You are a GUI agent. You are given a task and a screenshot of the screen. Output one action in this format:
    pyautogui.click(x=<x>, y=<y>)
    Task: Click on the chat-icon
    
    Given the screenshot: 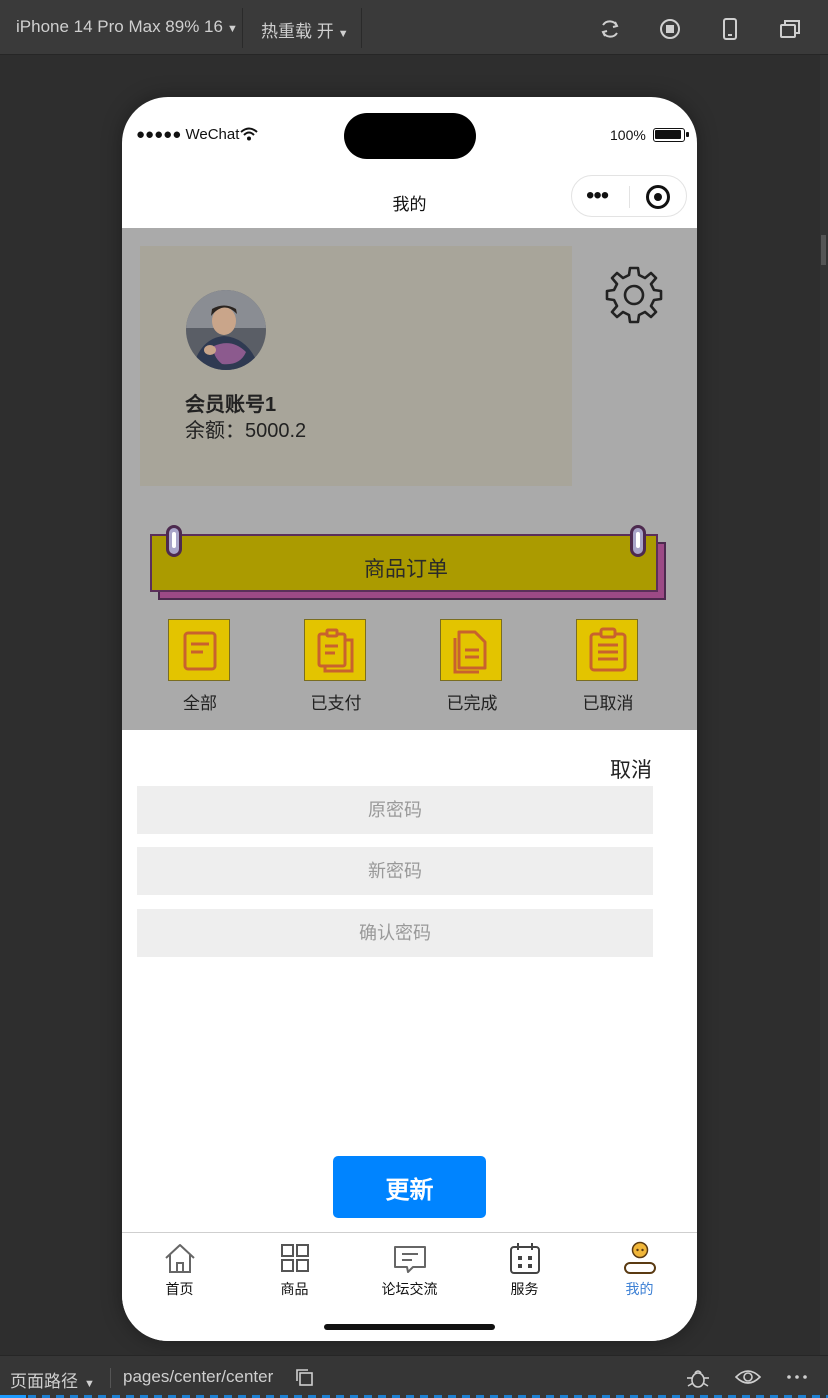 What is the action you would take?
    pyautogui.click(x=410, y=1259)
    